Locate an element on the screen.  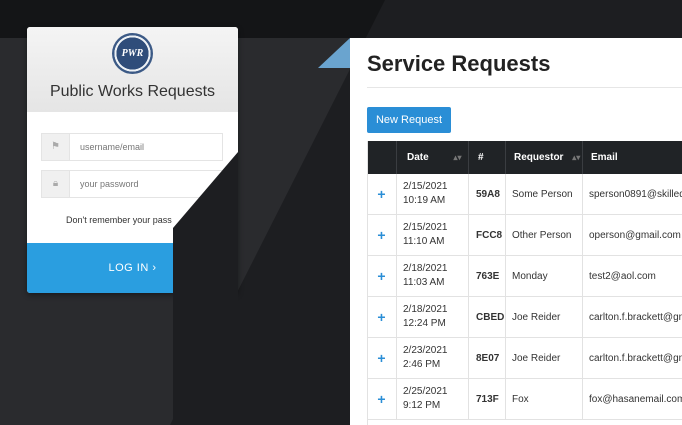
requestor-cell: Fox is located at coordinates (544, 399).